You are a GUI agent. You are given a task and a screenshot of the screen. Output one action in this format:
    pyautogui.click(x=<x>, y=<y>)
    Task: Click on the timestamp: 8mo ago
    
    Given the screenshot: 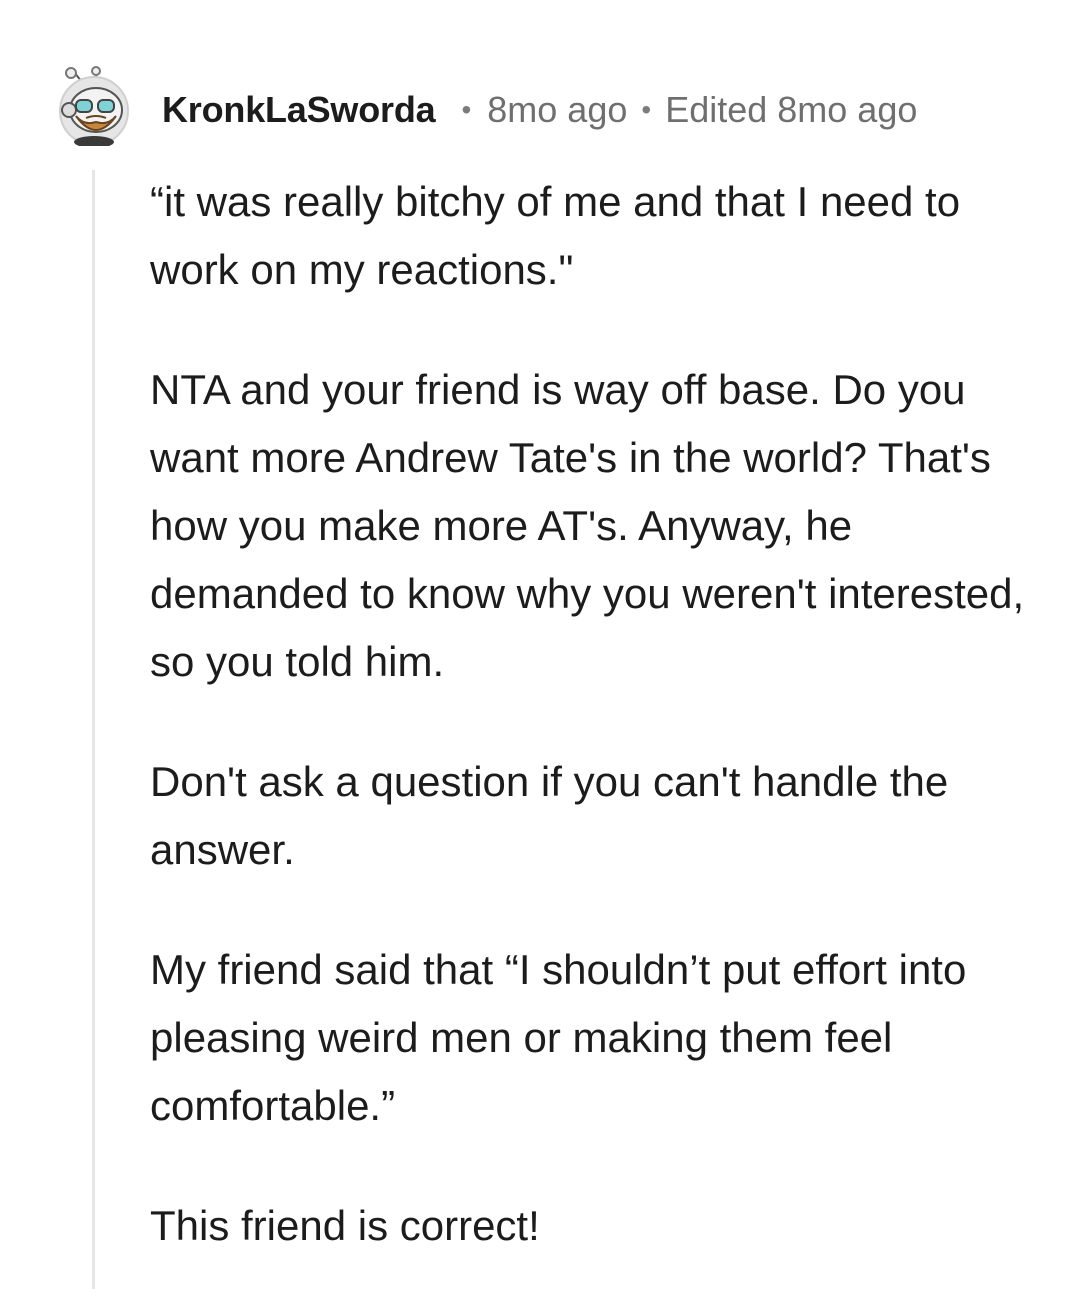 What is the action you would take?
    pyautogui.click(x=557, y=110)
    